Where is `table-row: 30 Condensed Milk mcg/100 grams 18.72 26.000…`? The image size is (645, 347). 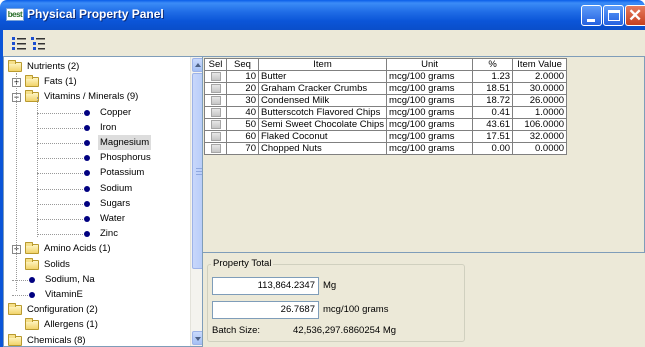 table-row: 30 Condensed Milk mcg/100 grams 18.72 26.000… is located at coordinates (386, 100).